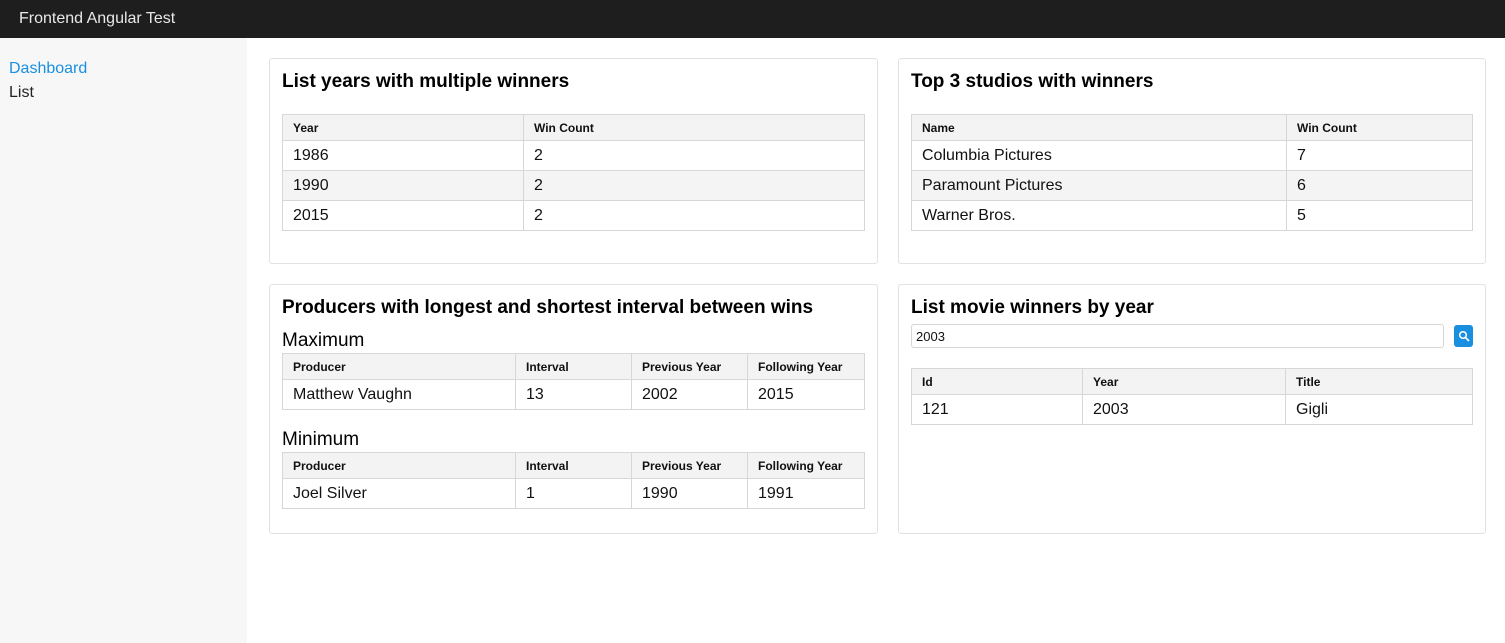  Describe the element at coordinates (128, 69) in the screenshot. I see `sidebar-item-dashboard: Dashboard` at that location.